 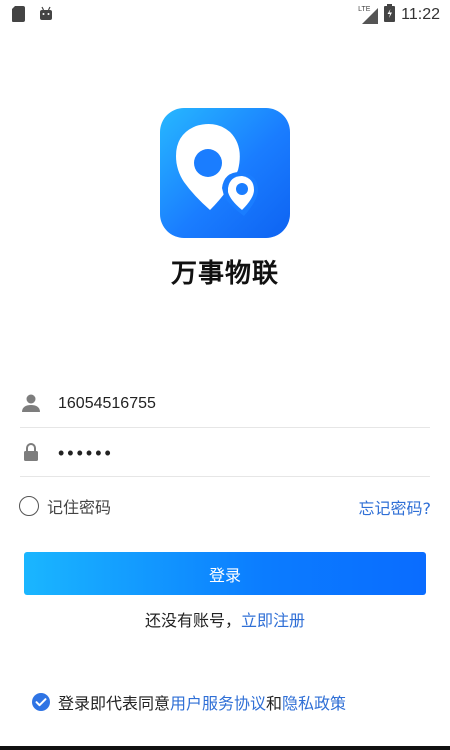 I want to click on remember-label: 记住密码, so click(x=79, y=507).